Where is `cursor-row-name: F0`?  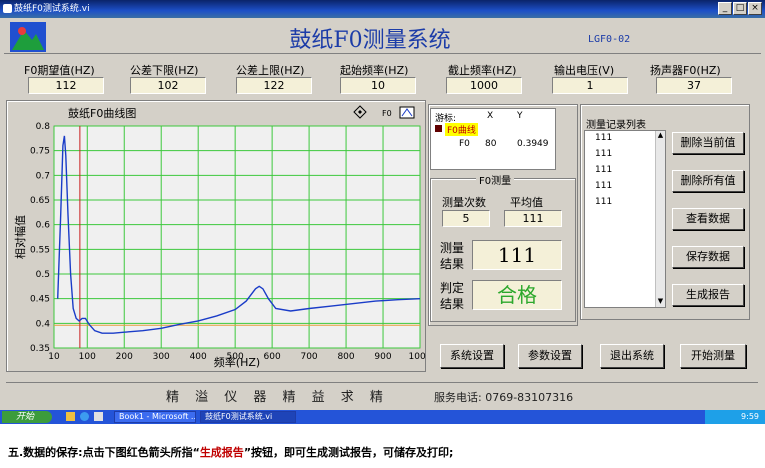 cursor-row-name: F0 is located at coordinates (464, 144).